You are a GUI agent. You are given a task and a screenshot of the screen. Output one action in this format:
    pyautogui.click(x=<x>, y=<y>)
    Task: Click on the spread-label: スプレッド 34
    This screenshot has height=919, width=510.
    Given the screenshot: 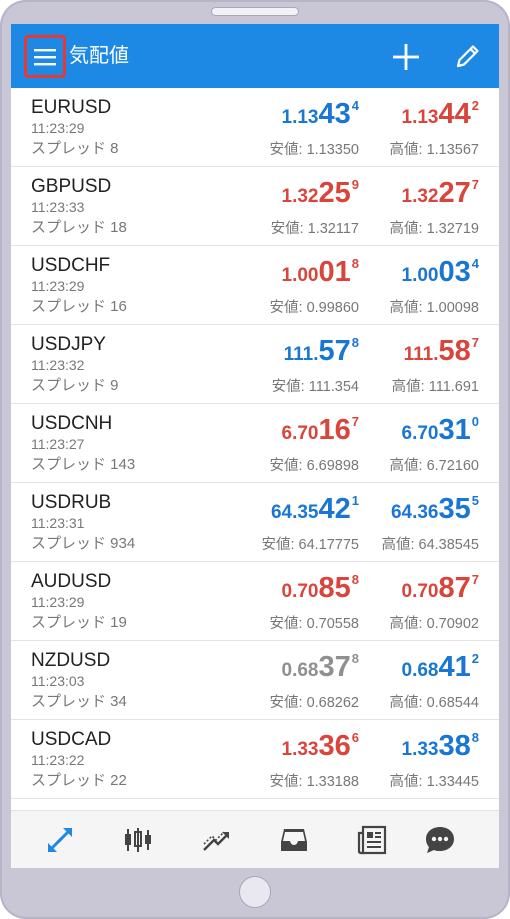 What is the action you would take?
    pyautogui.click(x=79, y=701)
    